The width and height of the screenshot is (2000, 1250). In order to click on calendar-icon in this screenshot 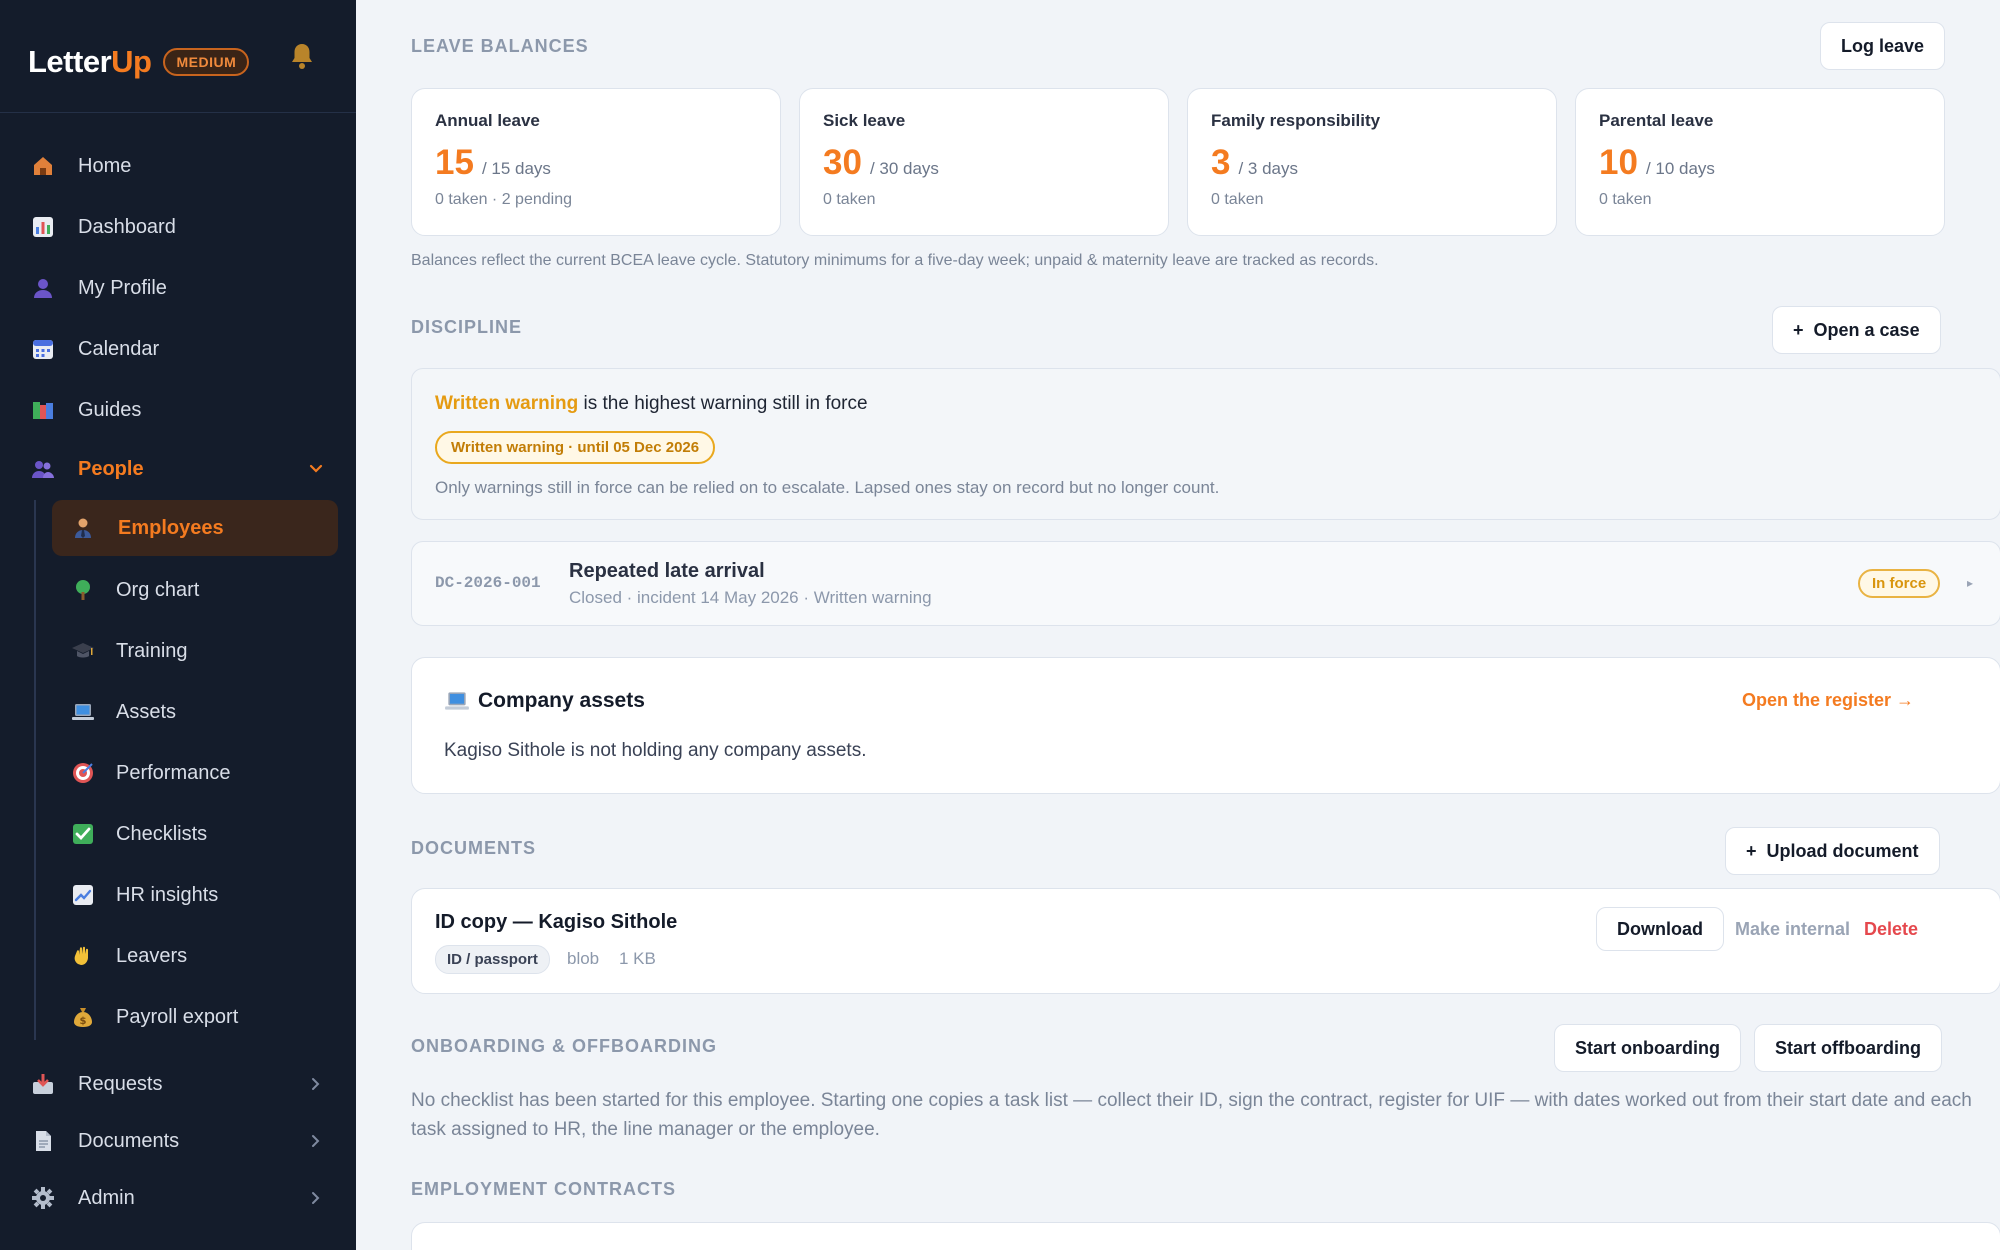, I will do `click(43, 349)`.